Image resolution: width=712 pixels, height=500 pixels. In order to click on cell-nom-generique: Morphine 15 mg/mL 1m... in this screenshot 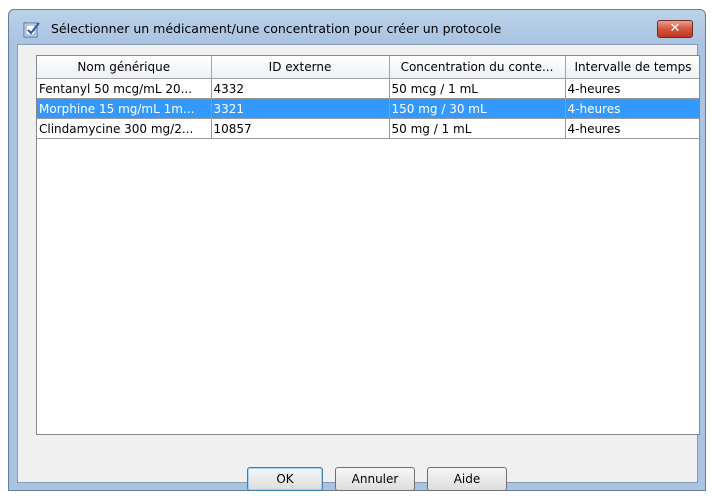, I will do `click(124, 108)`.